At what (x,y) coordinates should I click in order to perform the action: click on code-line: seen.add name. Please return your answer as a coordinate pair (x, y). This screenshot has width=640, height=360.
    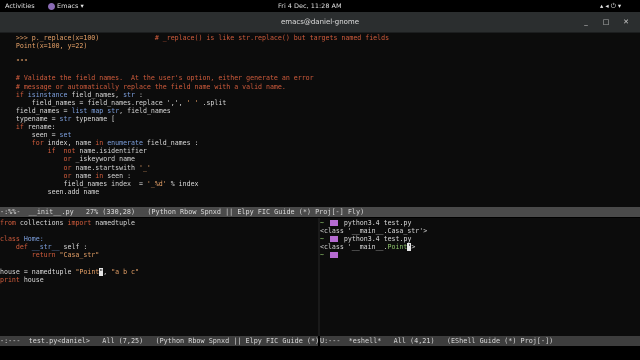
    Looking at the image, I should click on (320, 192).